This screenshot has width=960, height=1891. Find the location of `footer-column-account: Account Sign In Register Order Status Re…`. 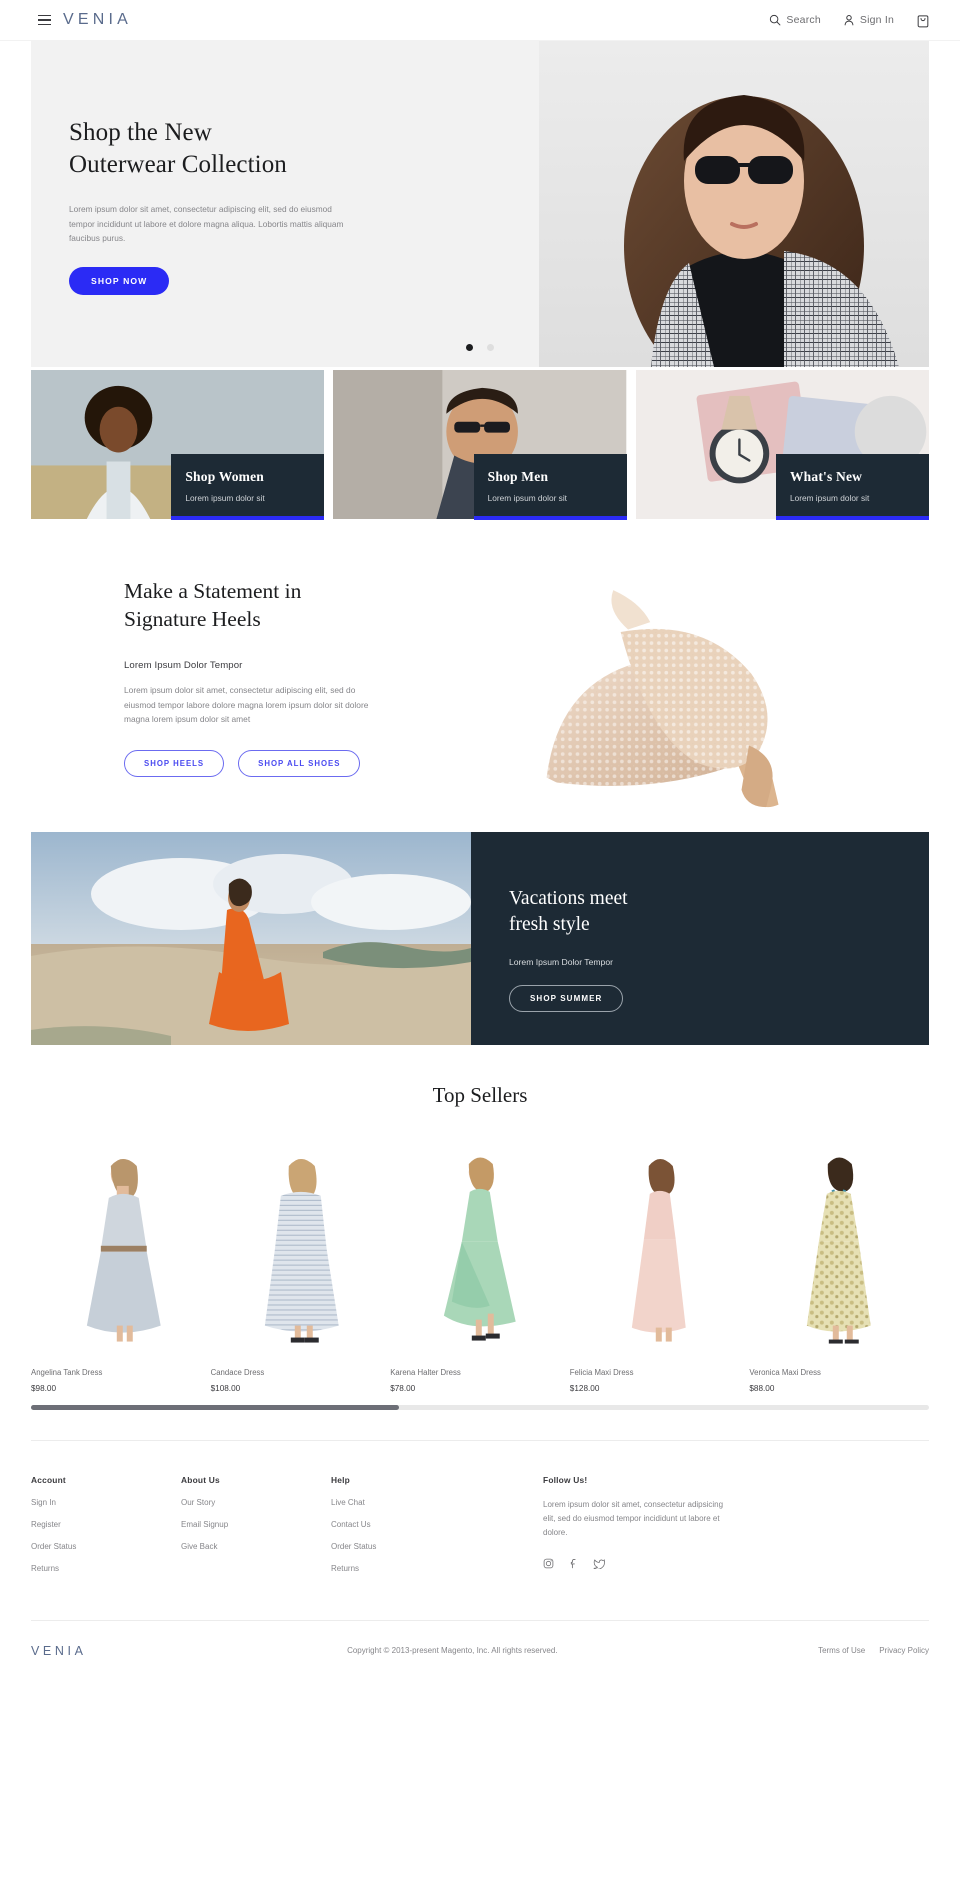

footer-column-account: Account Sign In Register Order Status Re… is located at coordinates (106, 1524).